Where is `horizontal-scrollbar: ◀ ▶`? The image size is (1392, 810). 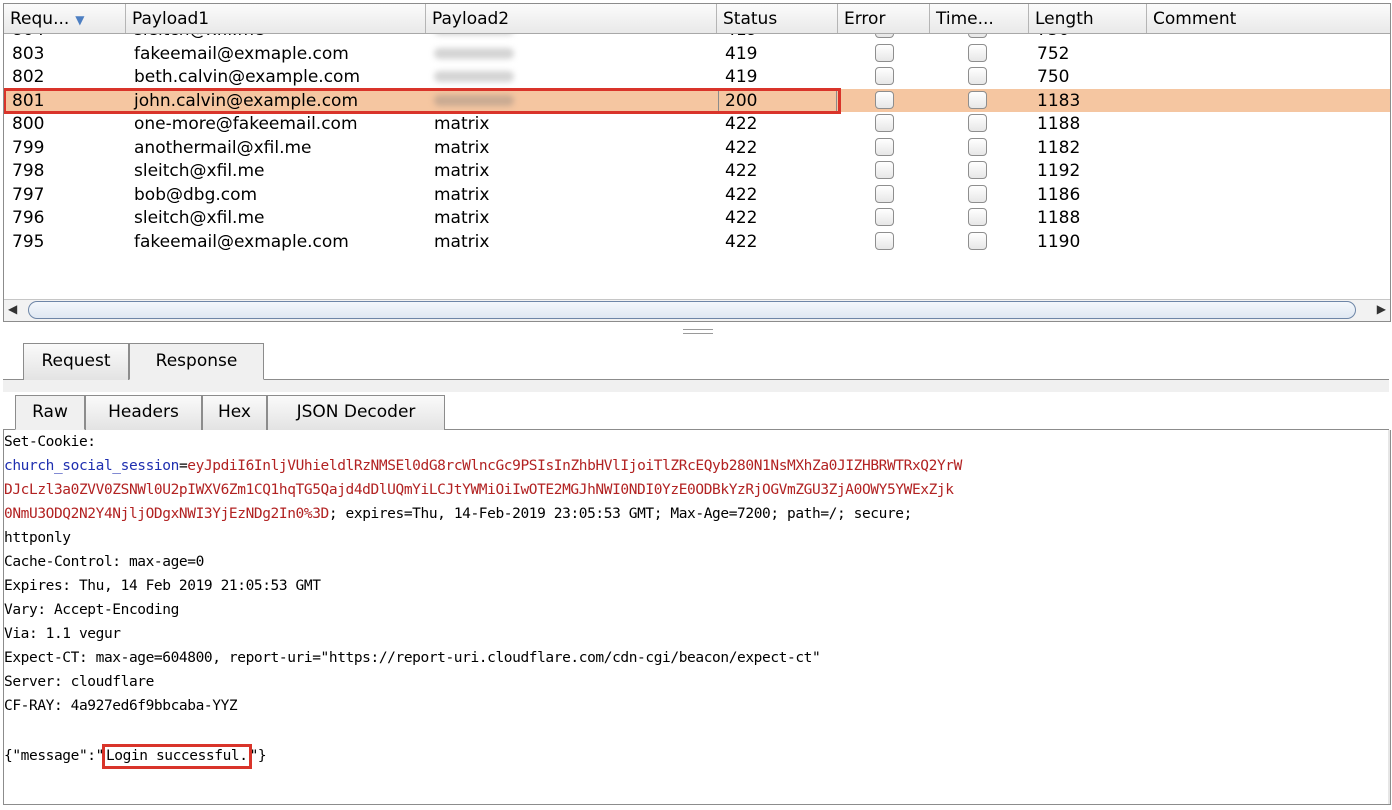
horizontal-scrollbar: ◀ ▶ is located at coordinates (697, 310).